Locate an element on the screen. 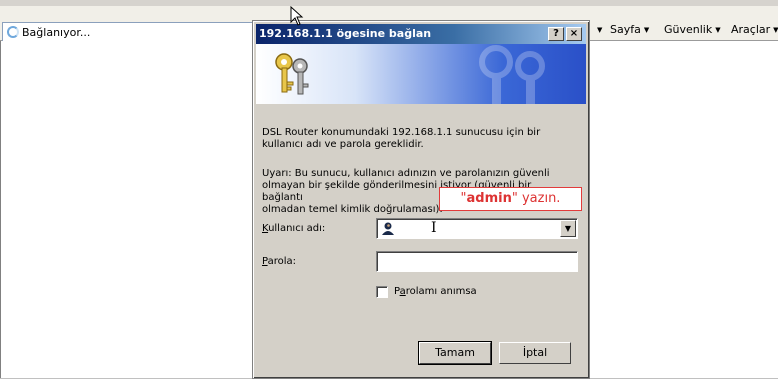 This screenshot has width=778, height=392. keys-watermark-icon is located at coordinates (512, 74).